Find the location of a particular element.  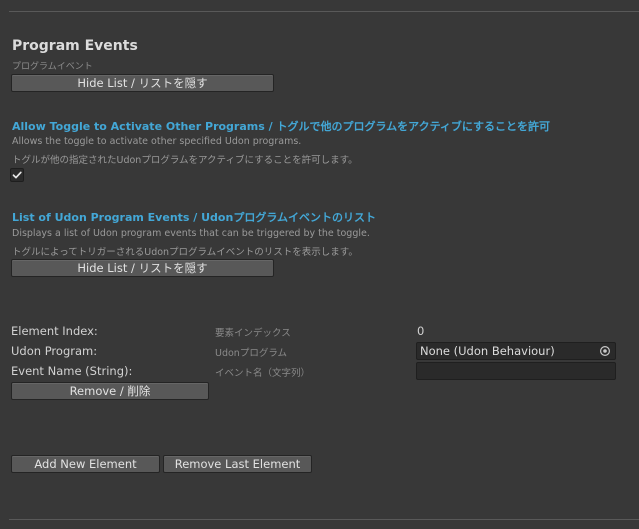

checkmark-icon is located at coordinates (17, 175).